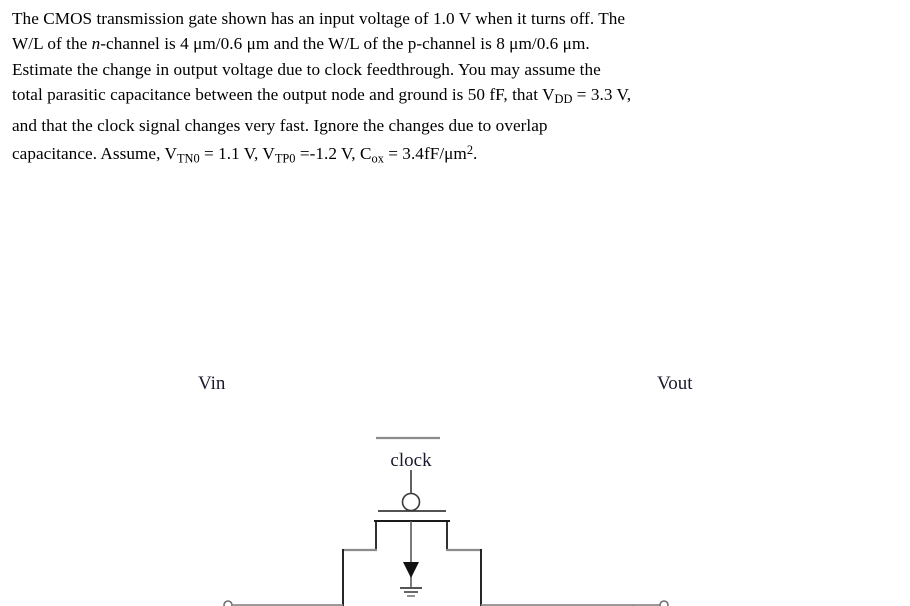 This screenshot has height=606, width=910. I want to click on problem-line-6-text-a: capacitance. Assume, V, so click(94, 154).